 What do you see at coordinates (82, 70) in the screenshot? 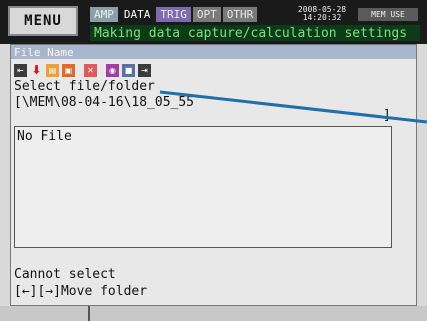
I see `file-toolbar: ⇤ ⬇ ▤ ▣ ✕ ◉ ■ ⇥` at bounding box center [82, 70].